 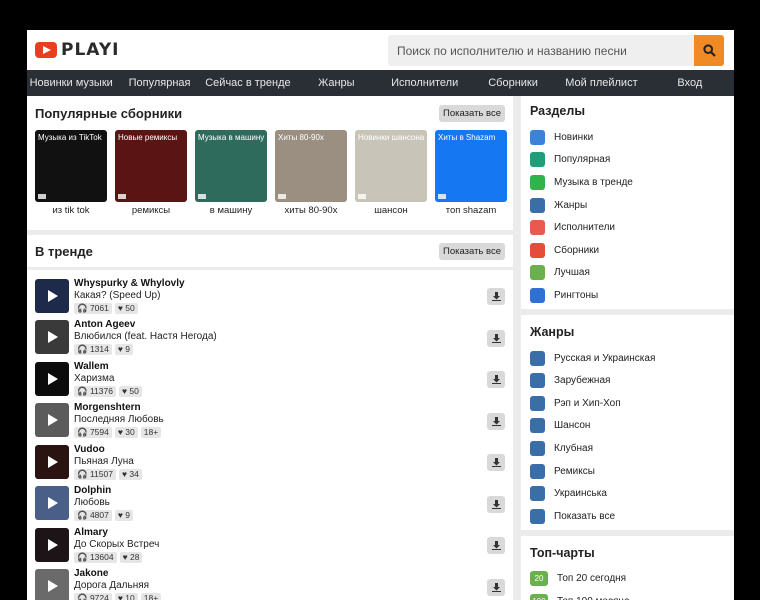 I want to click on track-artist: Whyspurky & Whylovly, so click(x=129, y=284).